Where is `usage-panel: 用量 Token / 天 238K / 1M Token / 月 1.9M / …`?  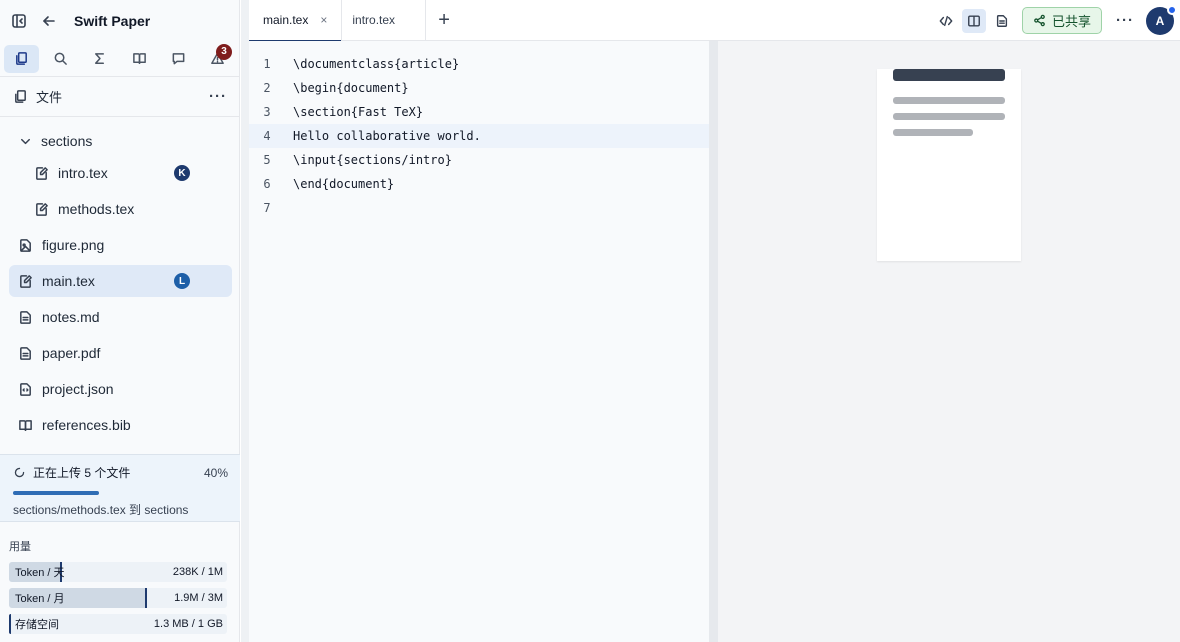 usage-panel: 用量 Token / 天 238K / 1M Token / 月 1.9M / … is located at coordinates (120, 581).